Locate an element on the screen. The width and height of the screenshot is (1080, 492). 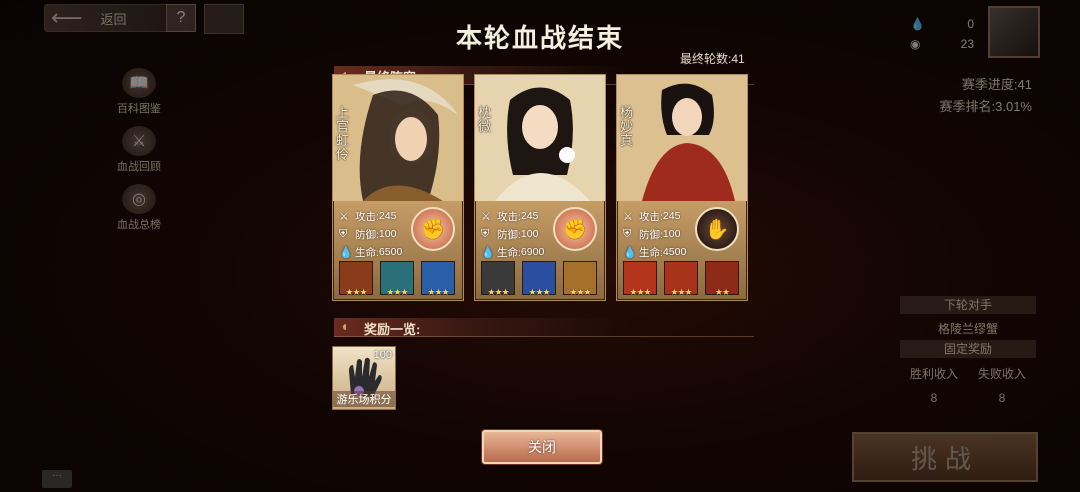
side-menu: 📖 百科图鉴 ⚔ 血战回顾 ◎ 血战总榜 is located at coordinates (139, 155).